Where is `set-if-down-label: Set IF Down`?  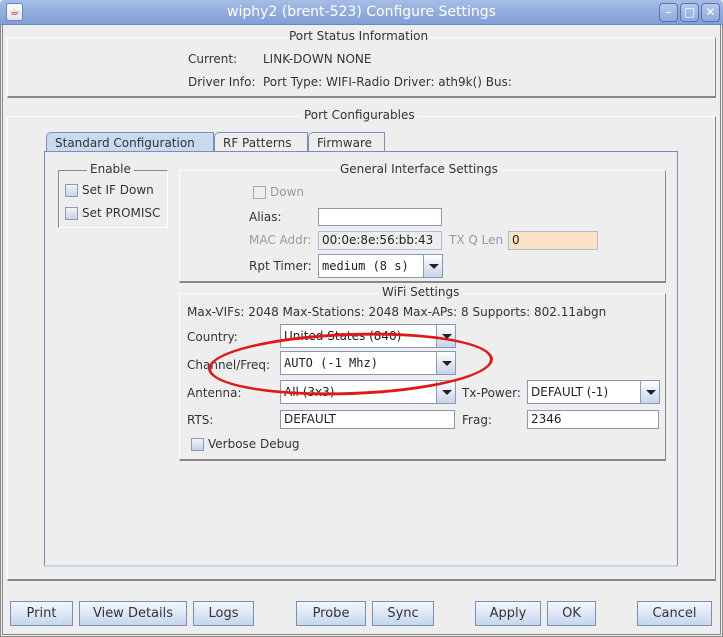
set-if-down-label: Set IF Down is located at coordinates (118, 190).